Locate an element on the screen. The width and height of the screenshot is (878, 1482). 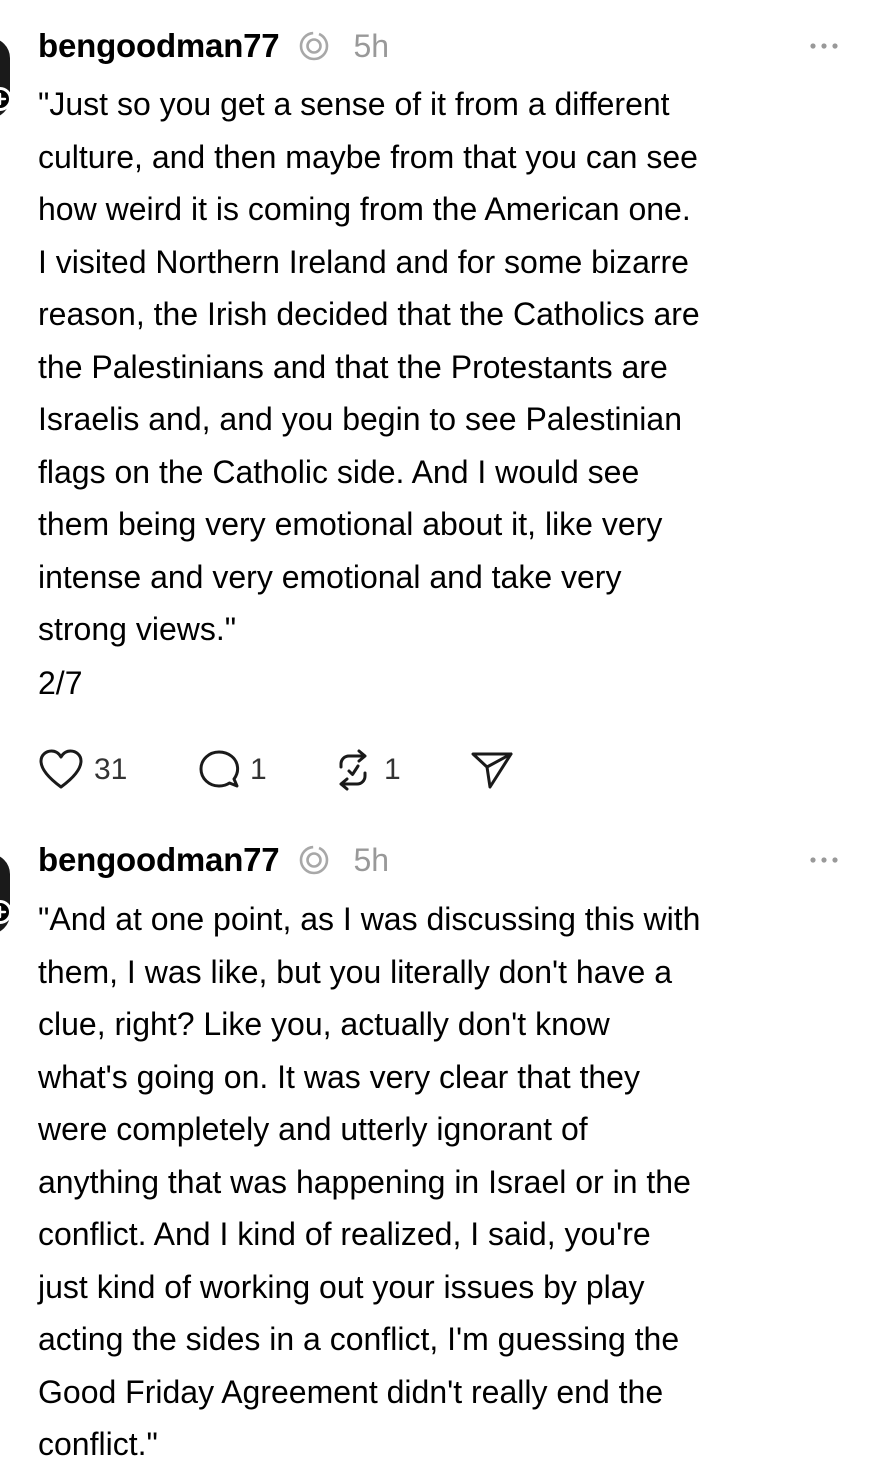
heart-icon is located at coordinates (61, 770).